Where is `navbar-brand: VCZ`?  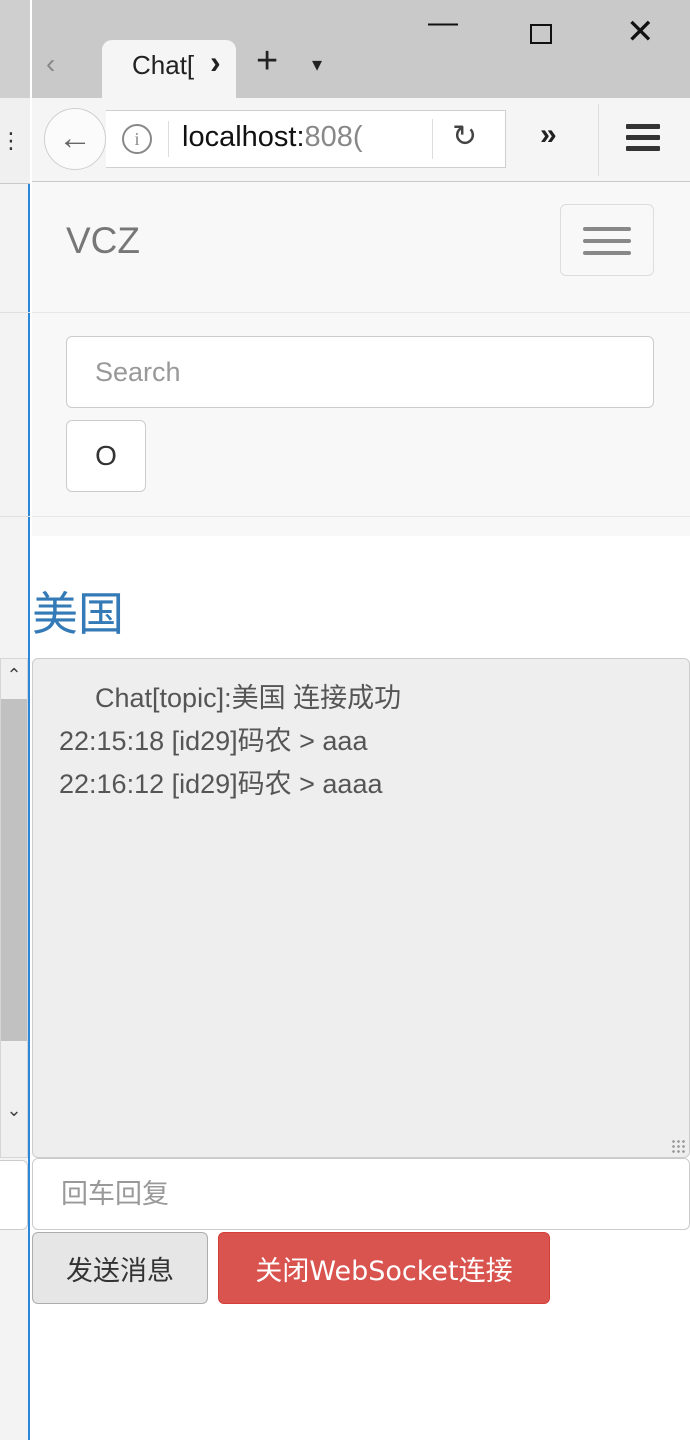
navbar-brand: VCZ is located at coordinates (103, 241).